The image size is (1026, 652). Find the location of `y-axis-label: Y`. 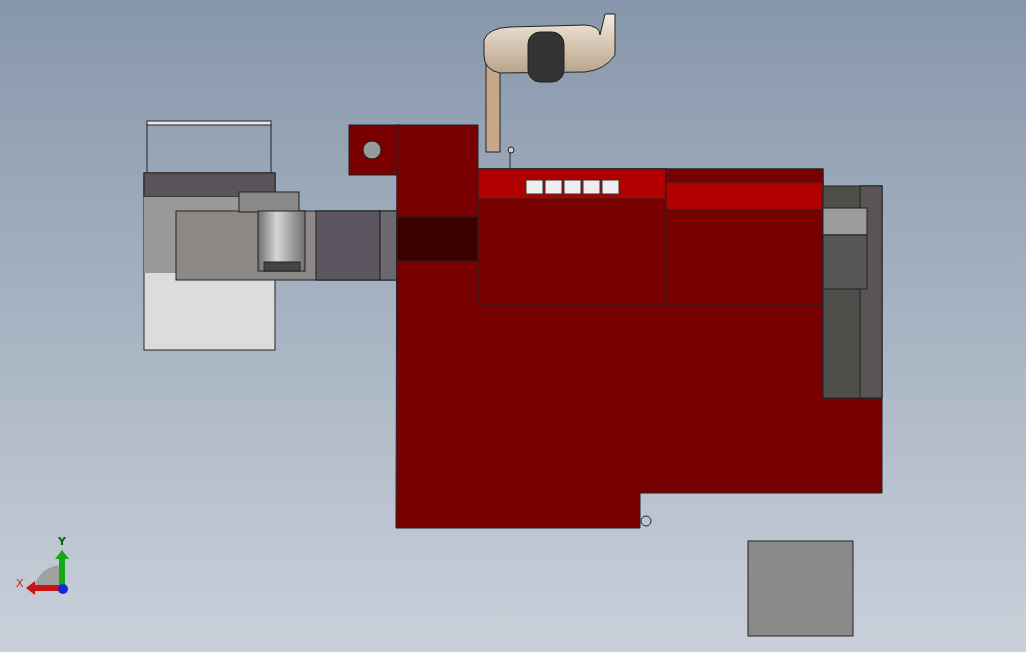

y-axis-label: Y is located at coordinates (62, 541).